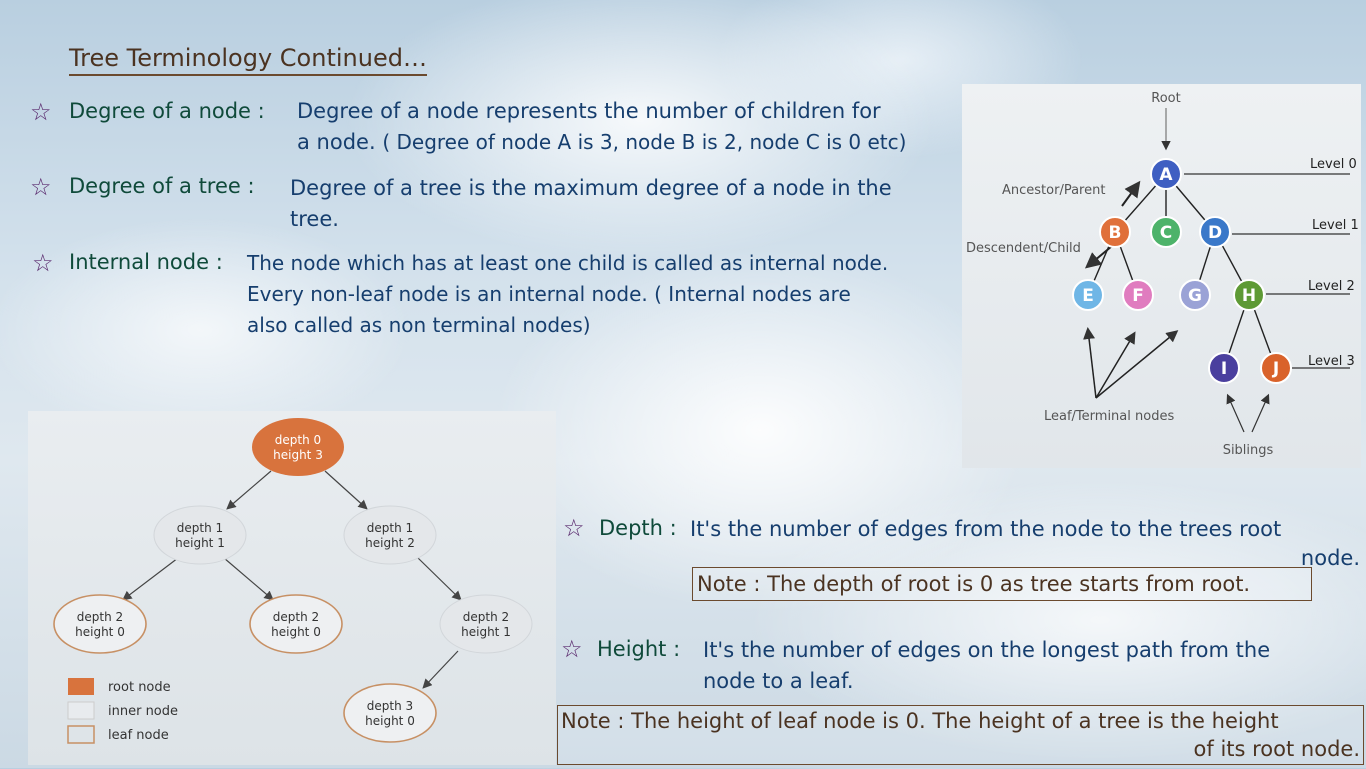  I want to click on descendent-arrow, so click(1098, 257).